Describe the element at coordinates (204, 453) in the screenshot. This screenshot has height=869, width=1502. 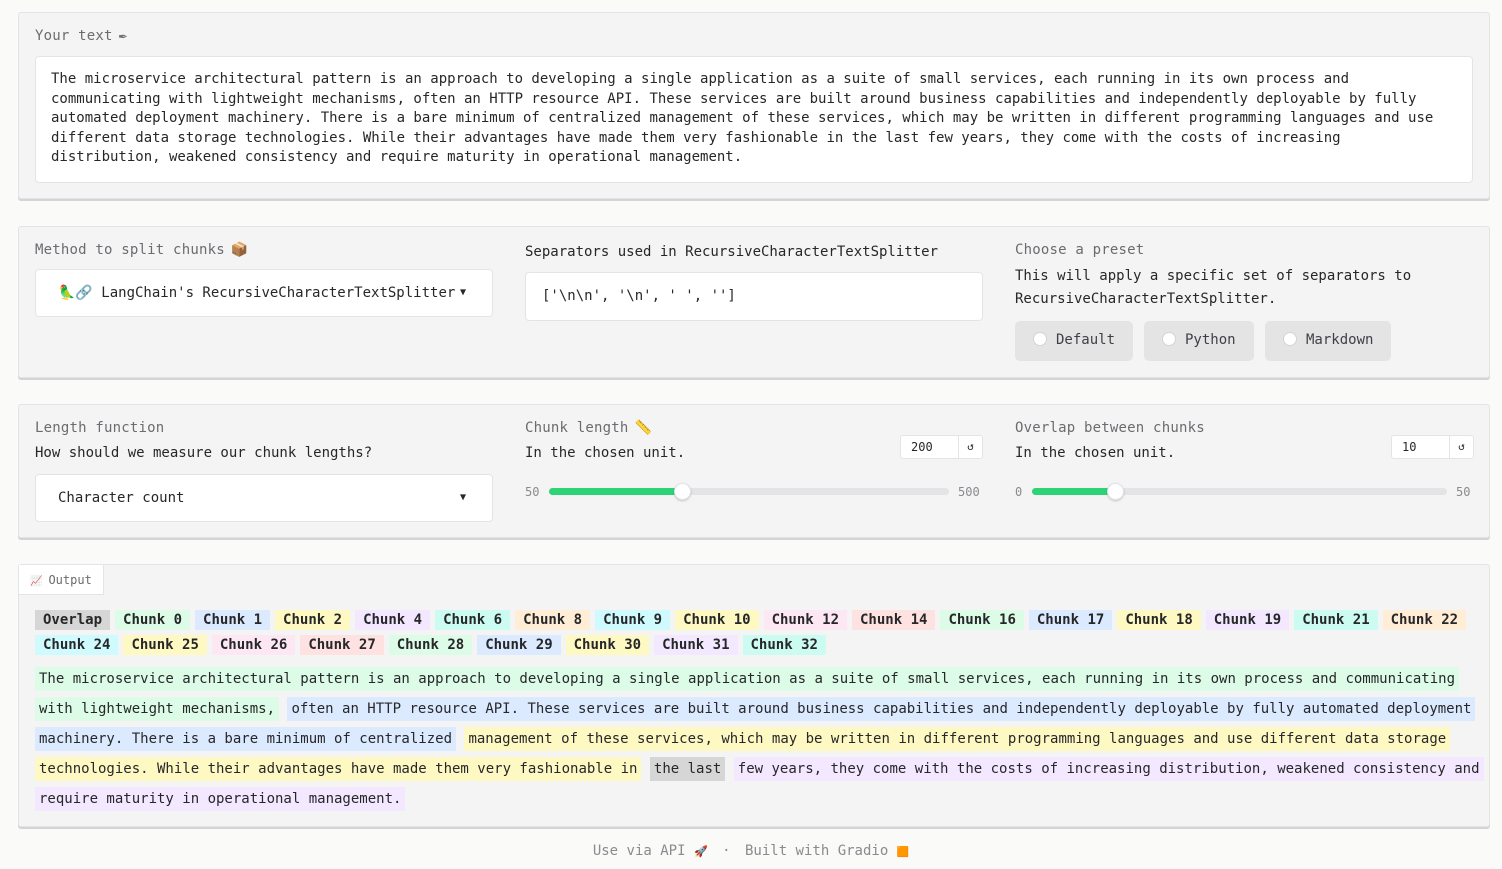
I see `length-function-info: How should we measure our chunk lengths?` at that location.